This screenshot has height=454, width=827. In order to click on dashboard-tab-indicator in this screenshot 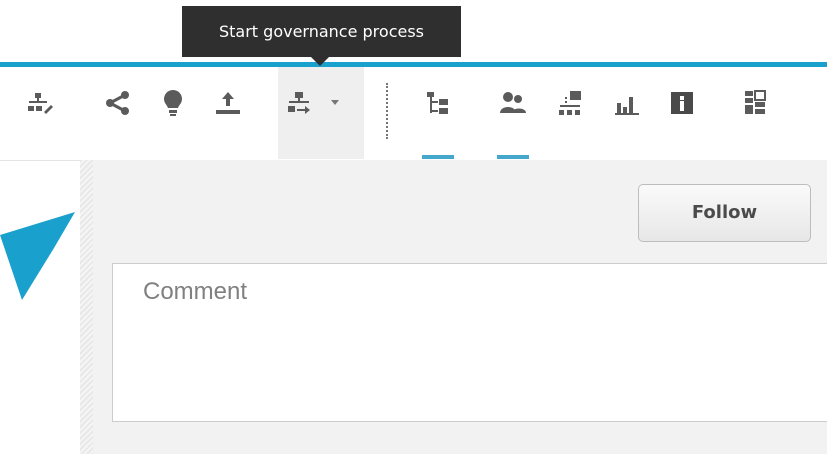, I will do `click(756, 157)`.